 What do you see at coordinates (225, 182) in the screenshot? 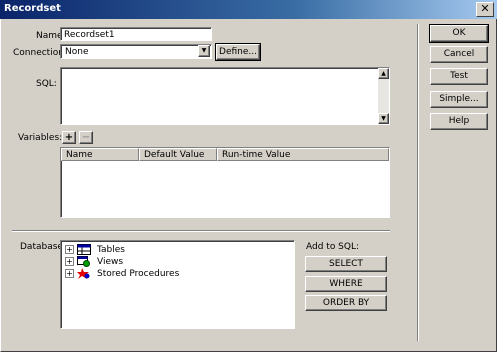
I see `variables-table: Name Default Value Run-time Value` at bounding box center [225, 182].